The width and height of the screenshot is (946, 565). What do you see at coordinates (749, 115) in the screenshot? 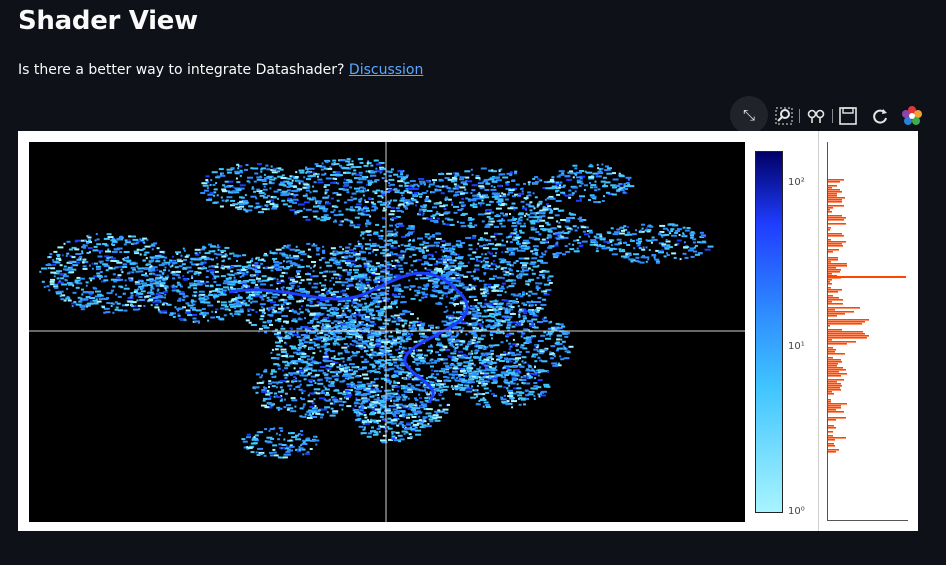
I see `fullscreen-button: ⤡` at bounding box center [749, 115].